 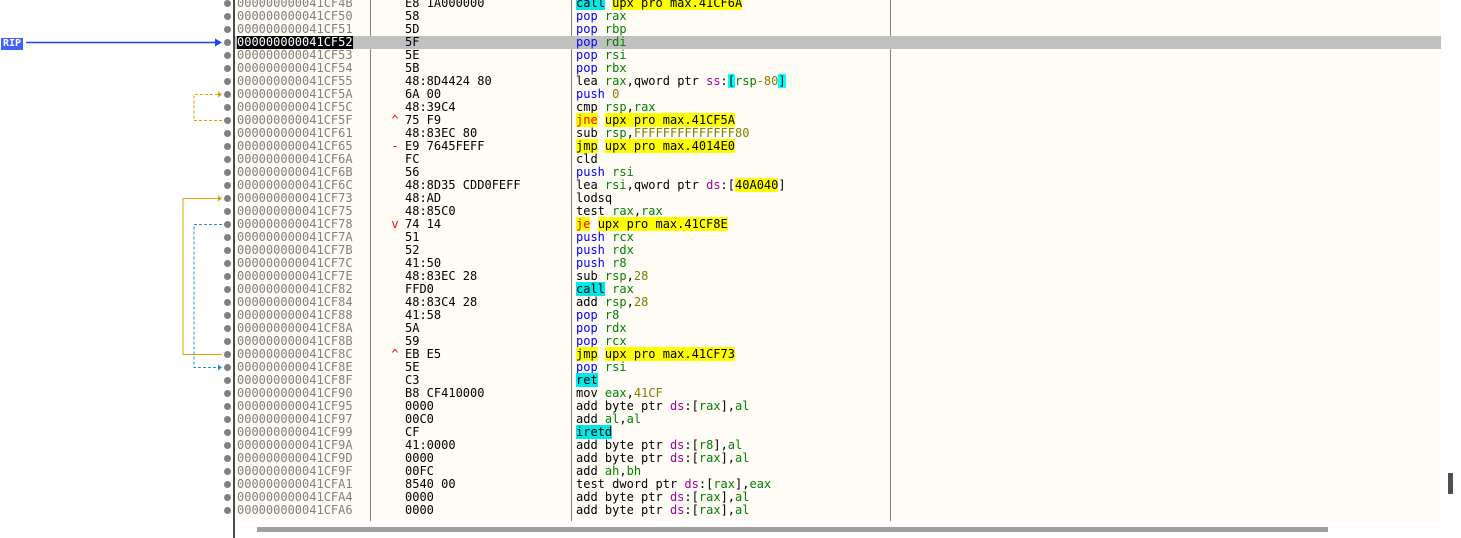 What do you see at coordinates (1451, 269) in the screenshot?
I see `vertical-scrollbar` at bounding box center [1451, 269].